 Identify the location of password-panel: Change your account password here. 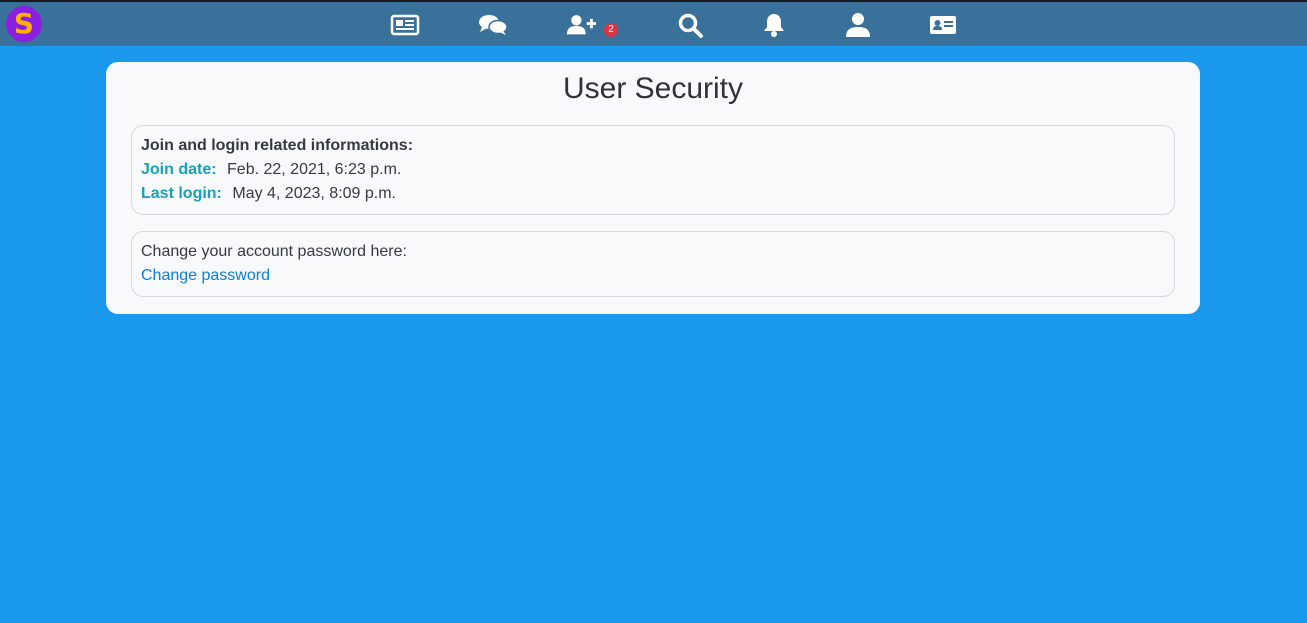
(653, 264).